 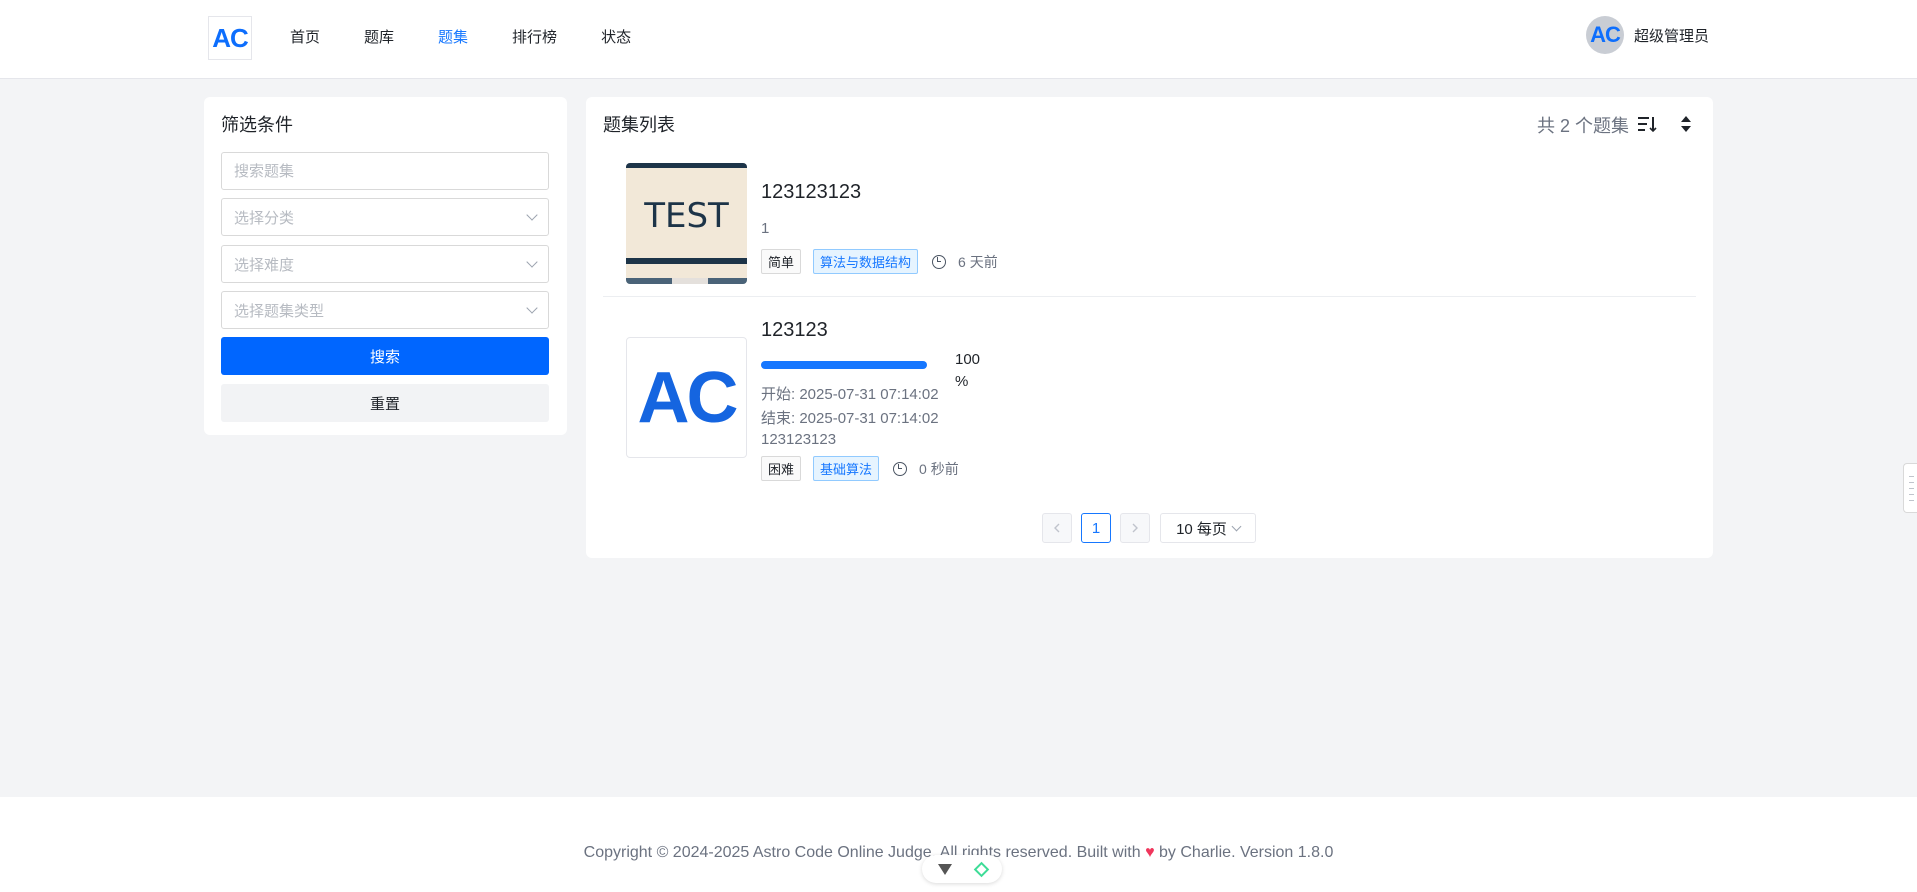 I want to click on top-header: AC 首页 题库 题集 排行榜 状态 AC 超级管理员, so click(x=958, y=39).